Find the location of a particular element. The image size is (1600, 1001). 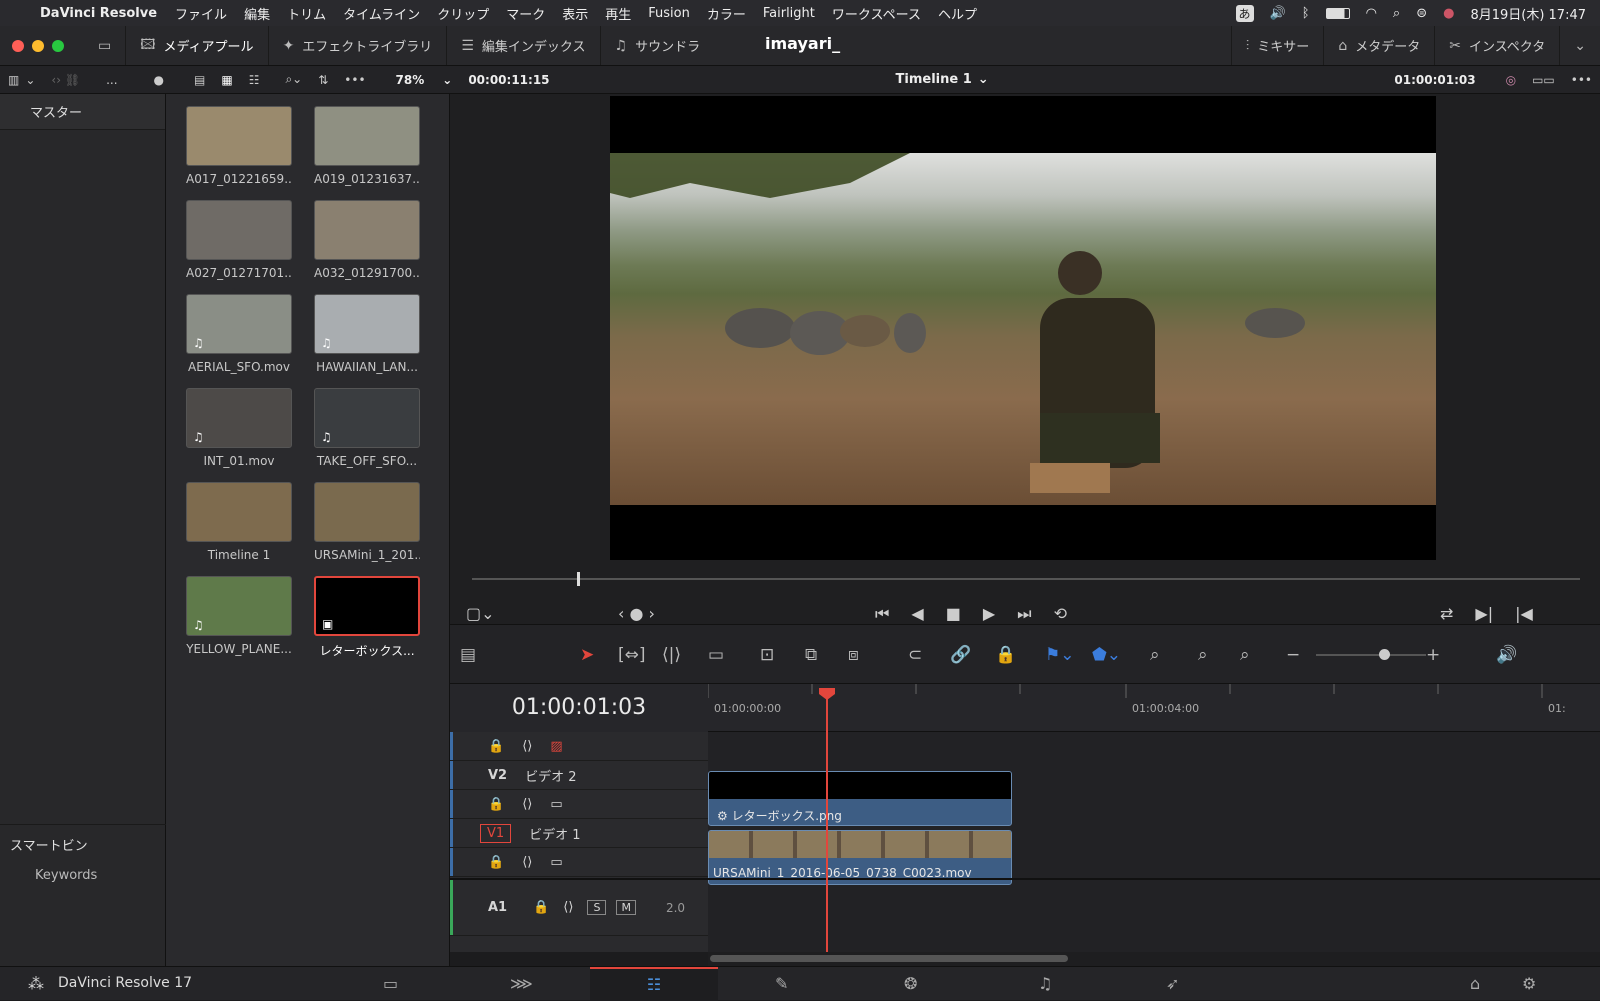

expand-button: ⌄ is located at coordinates (1580, 45).